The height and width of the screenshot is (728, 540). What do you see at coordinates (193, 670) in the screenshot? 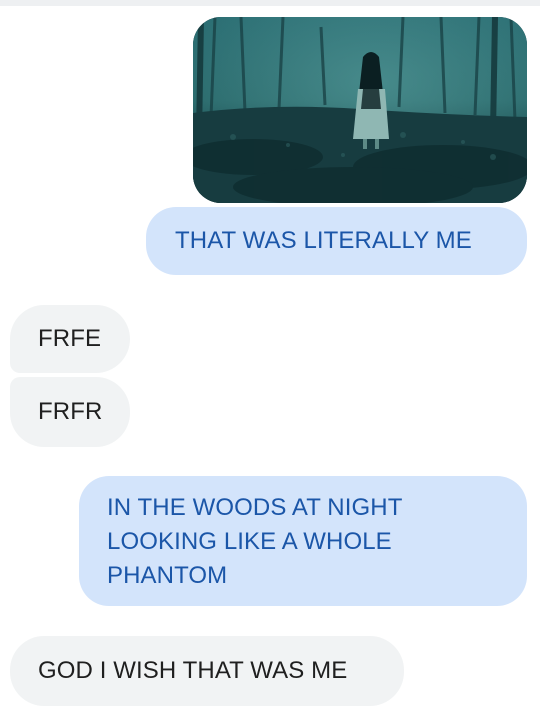
I see `message-text: GOD I WISH THAT WAS ME` at bounding box center [193, 670].